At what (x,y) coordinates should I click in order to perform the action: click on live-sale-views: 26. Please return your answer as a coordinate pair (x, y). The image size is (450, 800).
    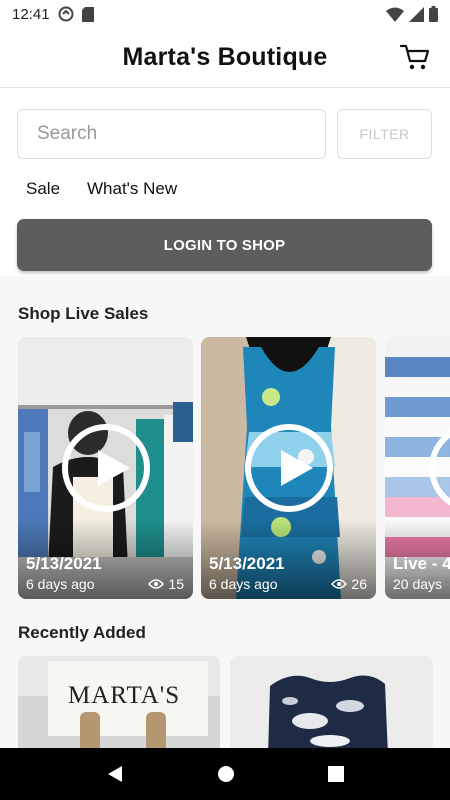
    Looking at the image, I should click on (349, 584).